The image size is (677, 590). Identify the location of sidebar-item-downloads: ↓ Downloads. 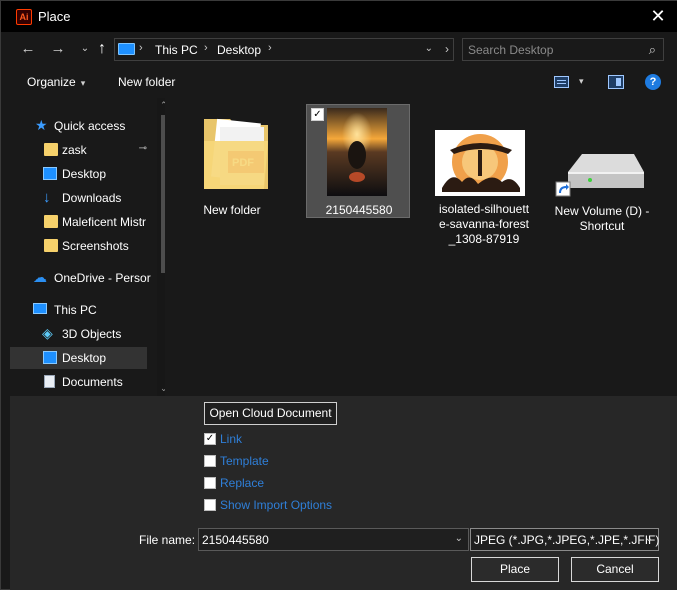
(78, 198).